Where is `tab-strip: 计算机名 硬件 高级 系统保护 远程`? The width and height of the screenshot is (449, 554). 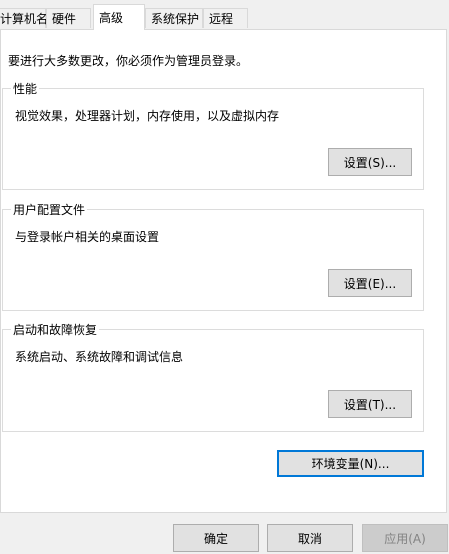 tab-strip: 计算机名 硬件 高级 系统保护 远程 is located at coordinates (224, 15).